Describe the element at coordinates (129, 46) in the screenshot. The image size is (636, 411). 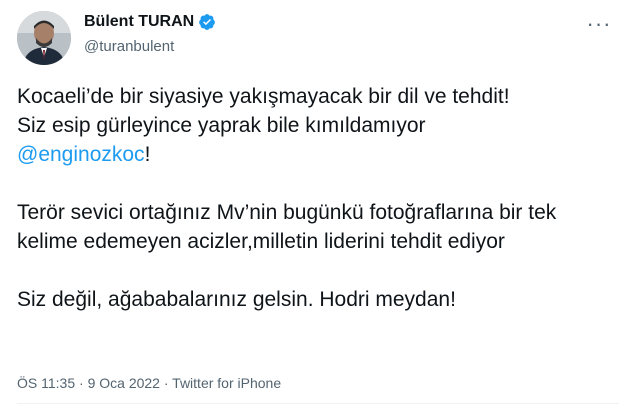
I see `author-handle: @turanbulent` at that location.